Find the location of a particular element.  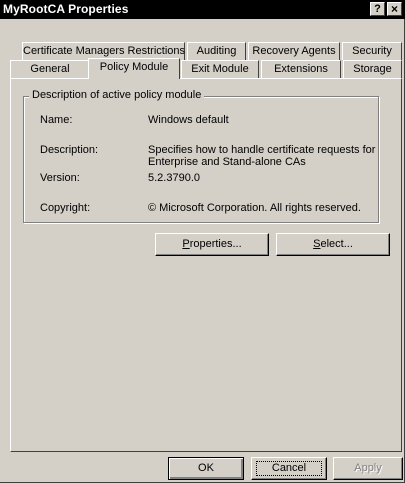

name-label: Name: is located at coordinates (56, 120).